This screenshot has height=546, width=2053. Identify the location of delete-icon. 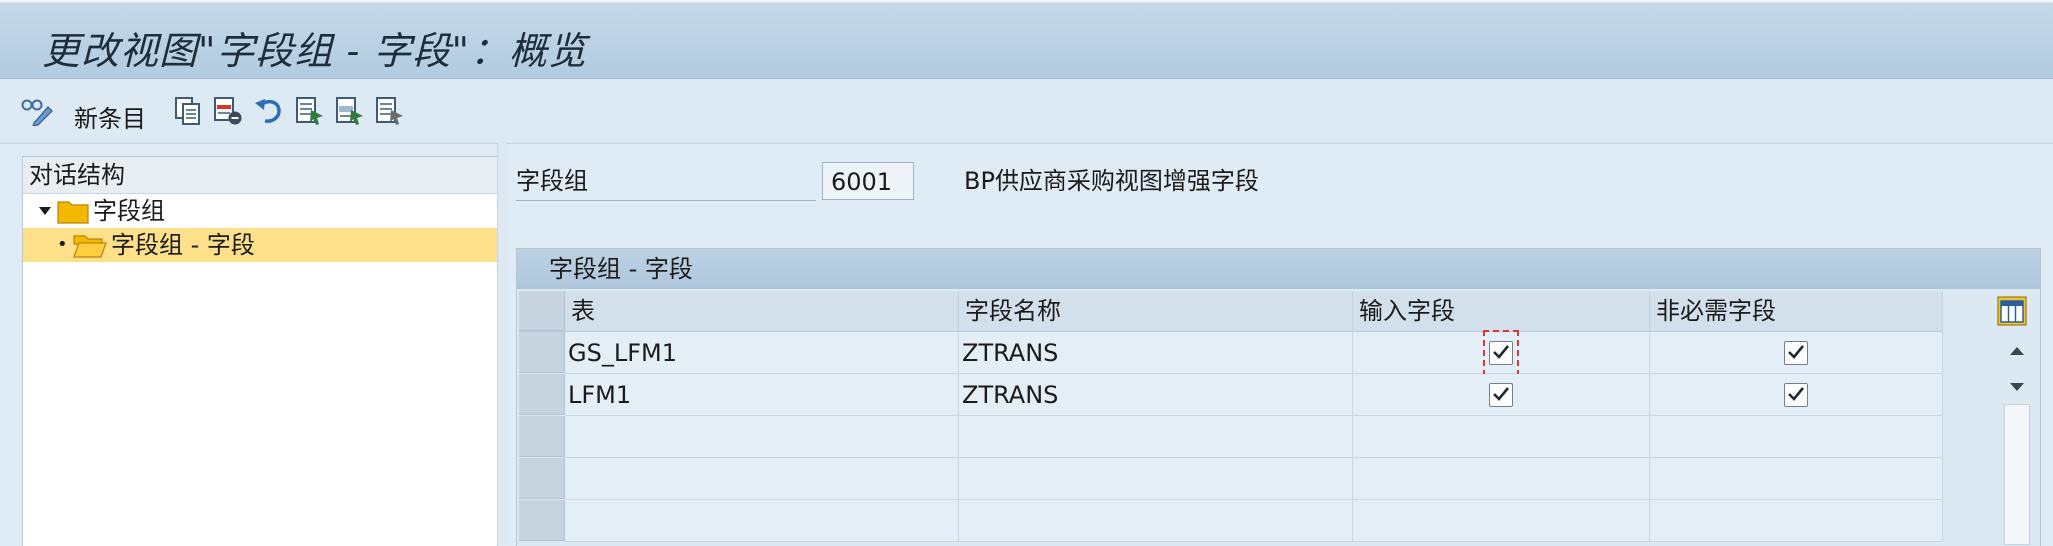
(228, 111).